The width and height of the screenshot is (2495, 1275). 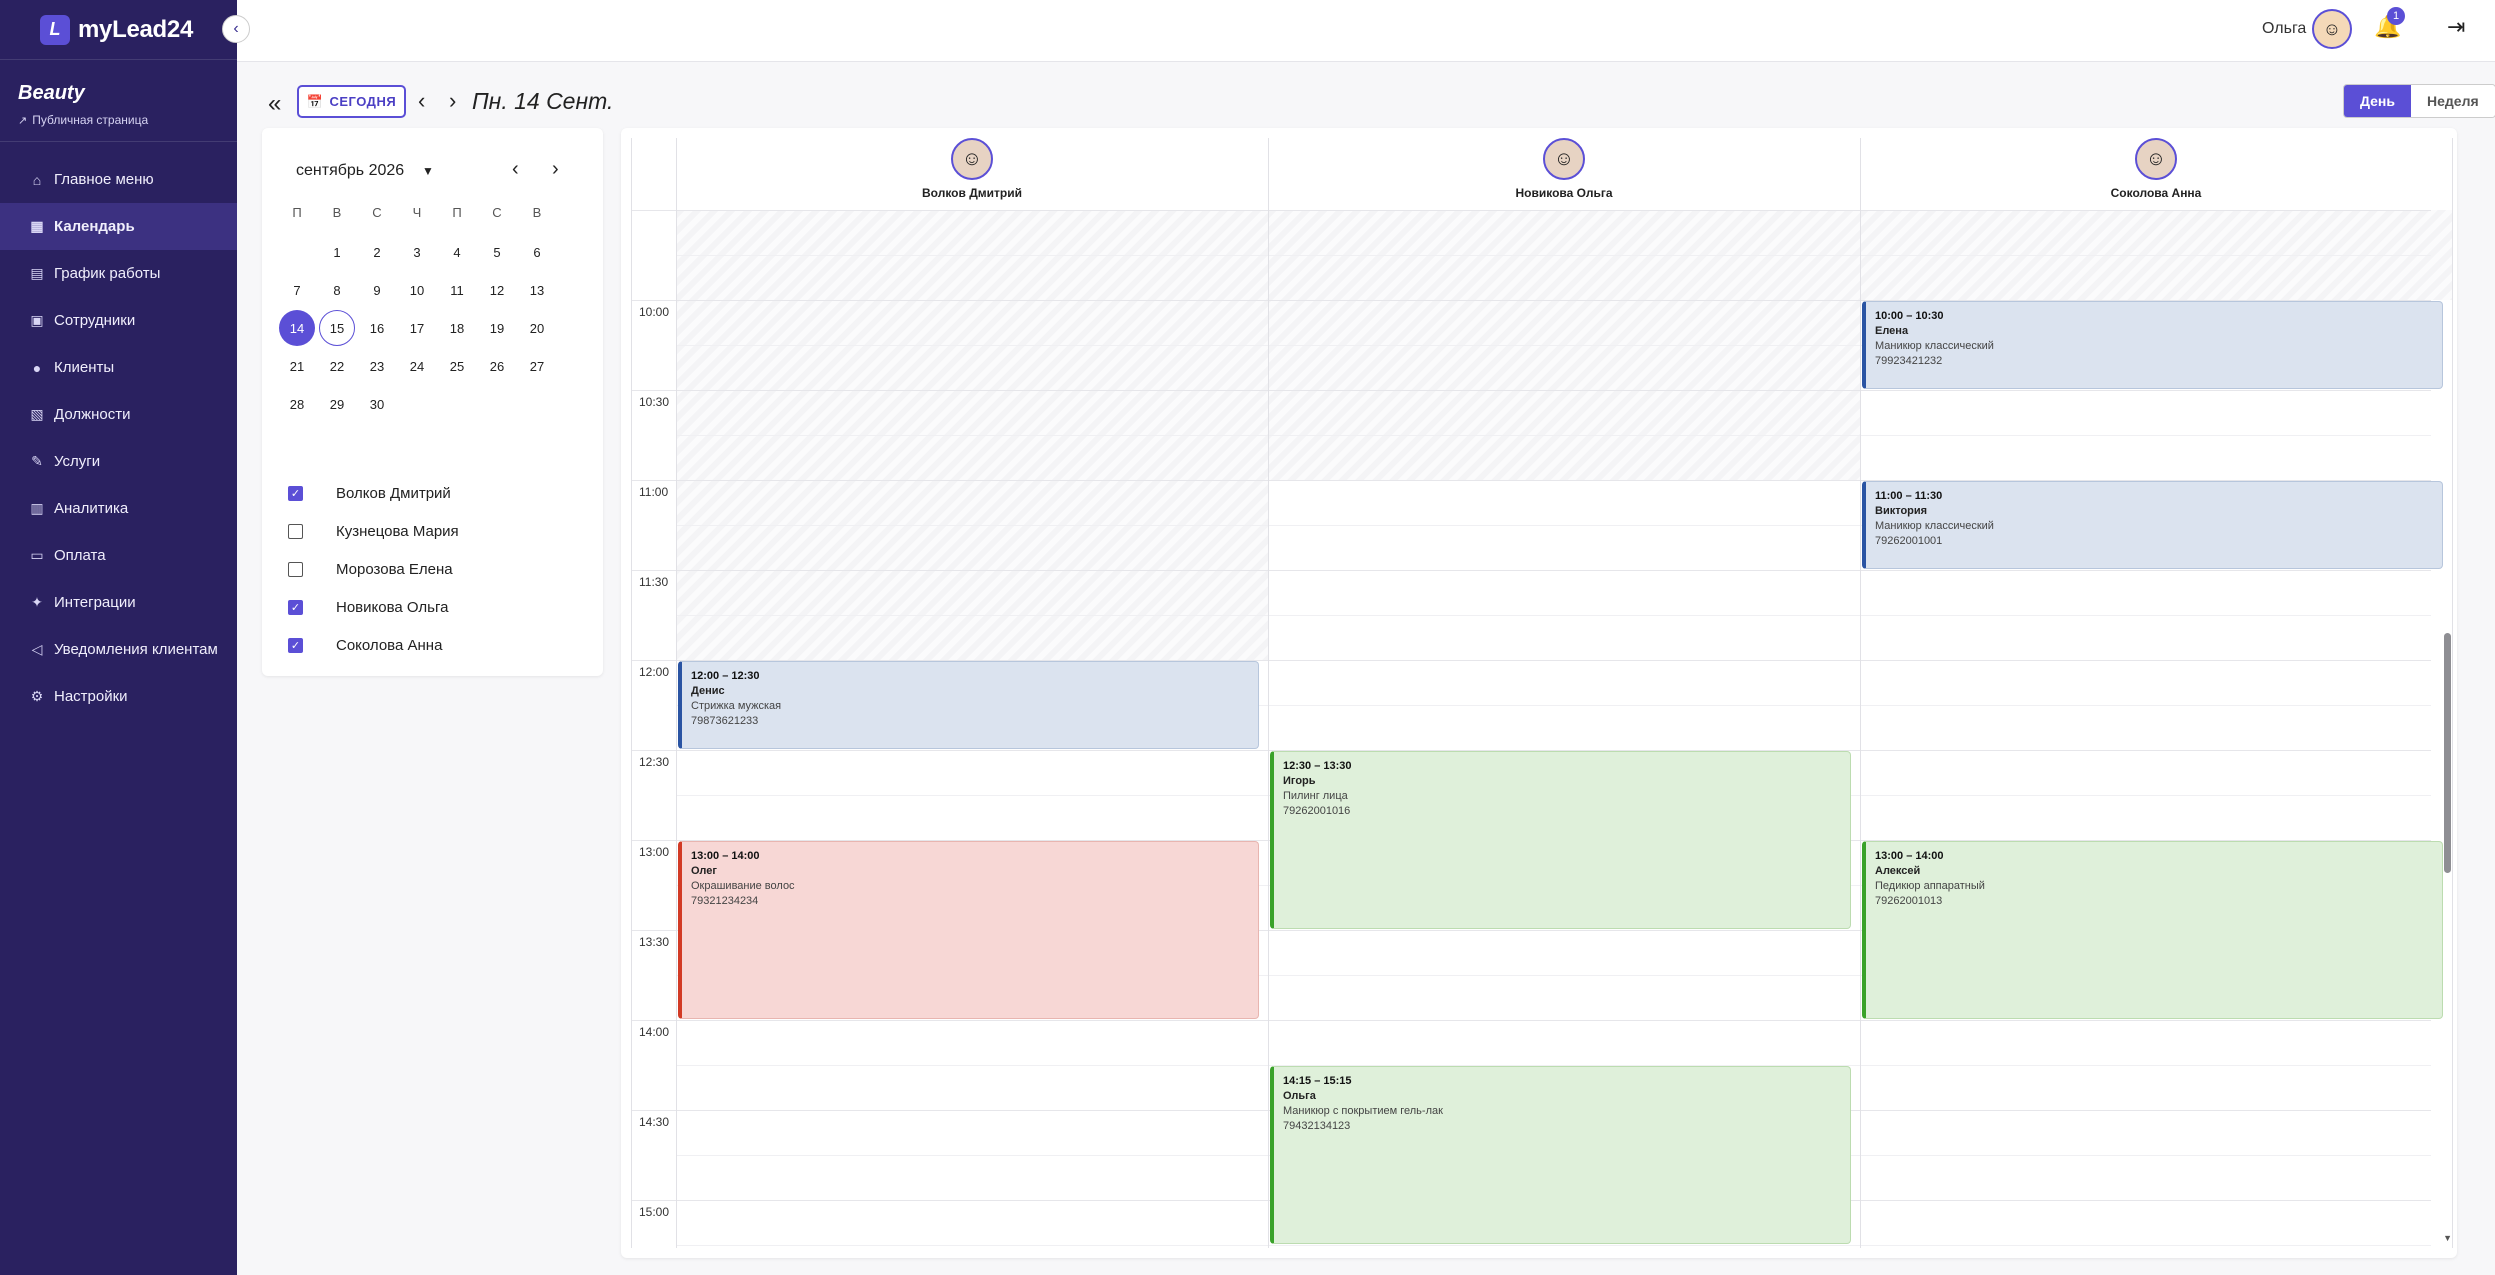 What do you see at coordinates (452, 101) in the screenshot?
I see `next-day-button: ›` at bounding box center [452, 101].